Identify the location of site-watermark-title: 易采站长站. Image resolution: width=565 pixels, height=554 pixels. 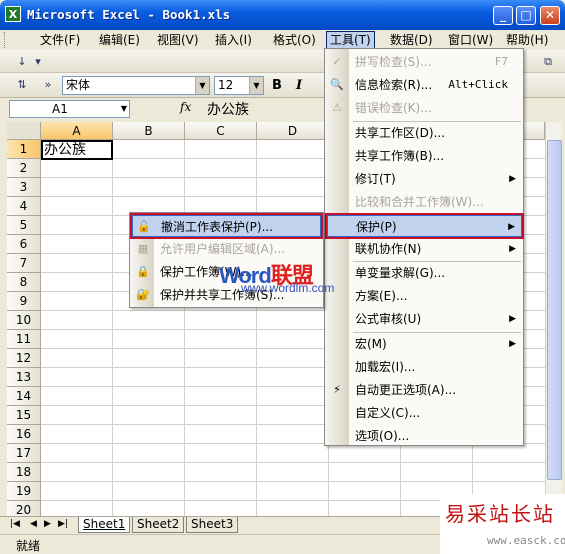
(500, 514).